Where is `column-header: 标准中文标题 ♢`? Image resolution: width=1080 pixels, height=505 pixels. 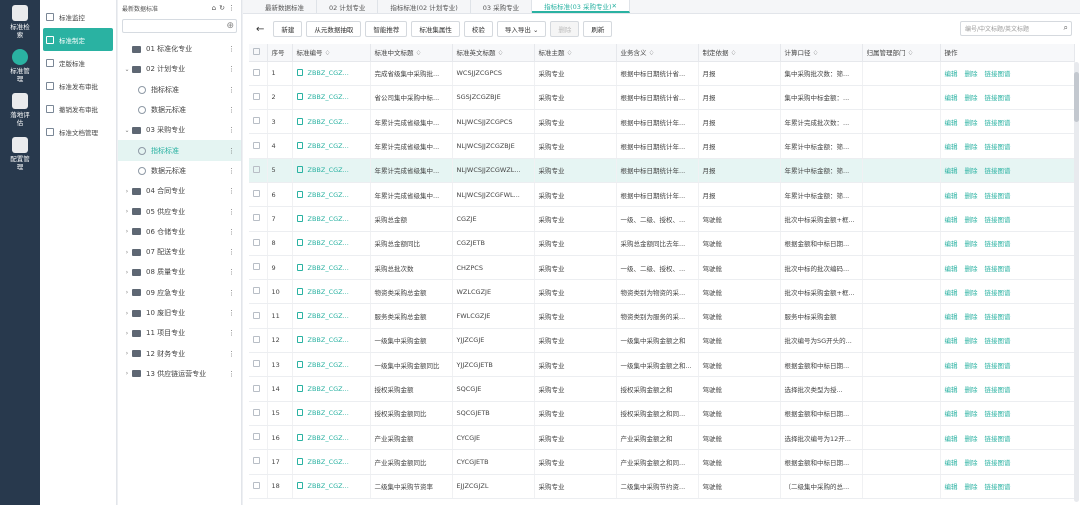 column-header: 标准中文标题 ♢ is located at coordinates (411, 53).